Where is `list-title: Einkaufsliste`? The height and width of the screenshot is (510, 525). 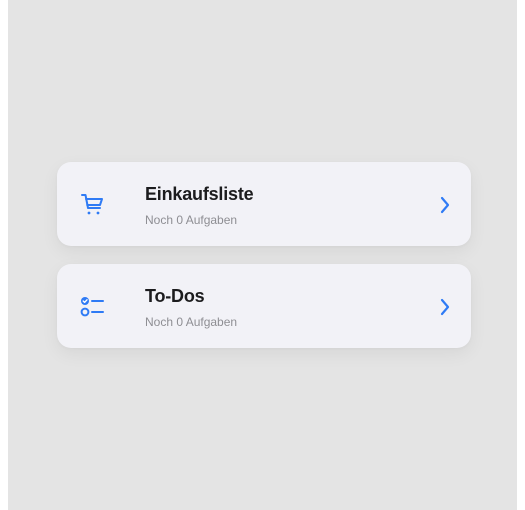
list-title: Einkaufsliste is located at coordinates (199, 194).